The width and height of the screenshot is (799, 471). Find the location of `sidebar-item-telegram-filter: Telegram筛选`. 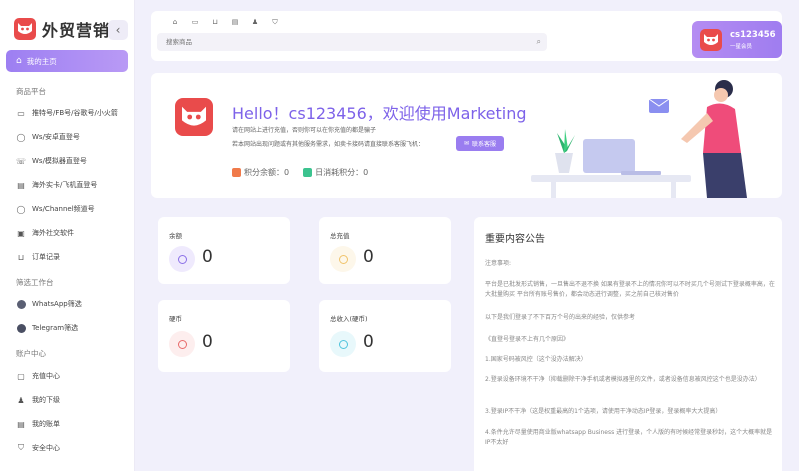

sidebar-item-telegram-filter: Telegram筛选 is located at coordinates (47, 328).